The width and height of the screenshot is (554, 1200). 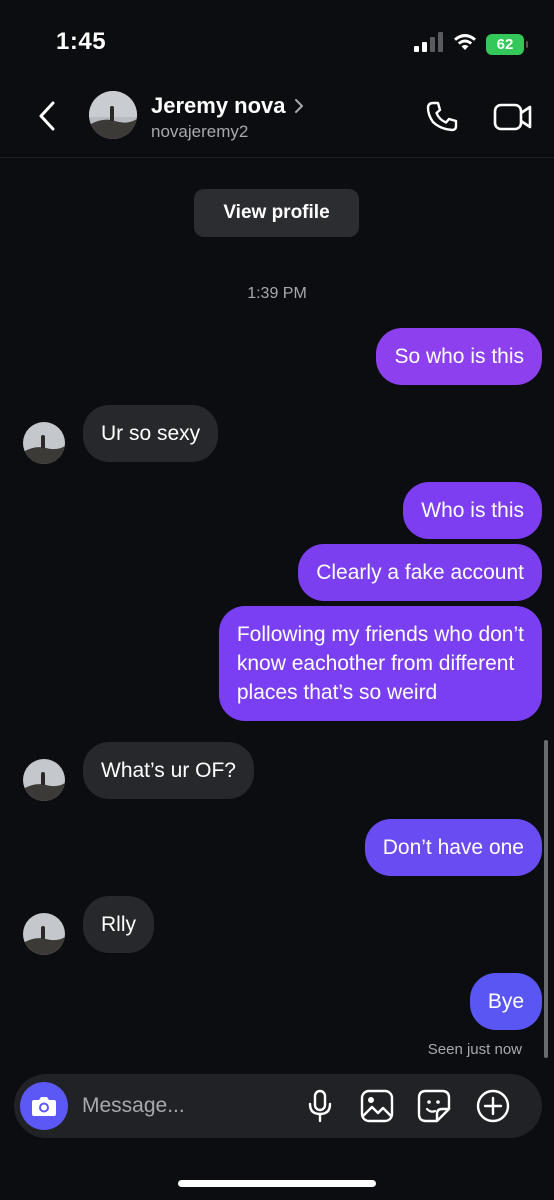 What do you see at coordinates (472, 510) in the screenshot?
I see `message-outgoing: Who is this` at bounding box center [472, 510].